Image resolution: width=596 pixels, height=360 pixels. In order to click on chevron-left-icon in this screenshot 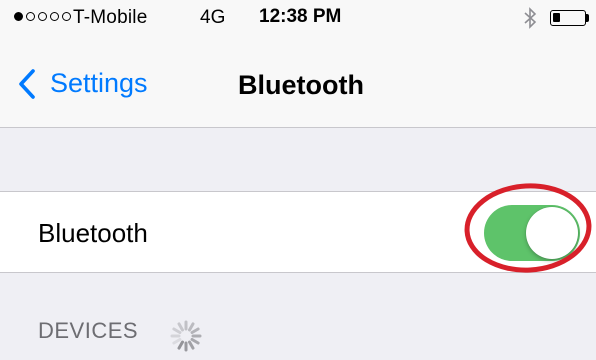, I will do `click(27, 83)`.